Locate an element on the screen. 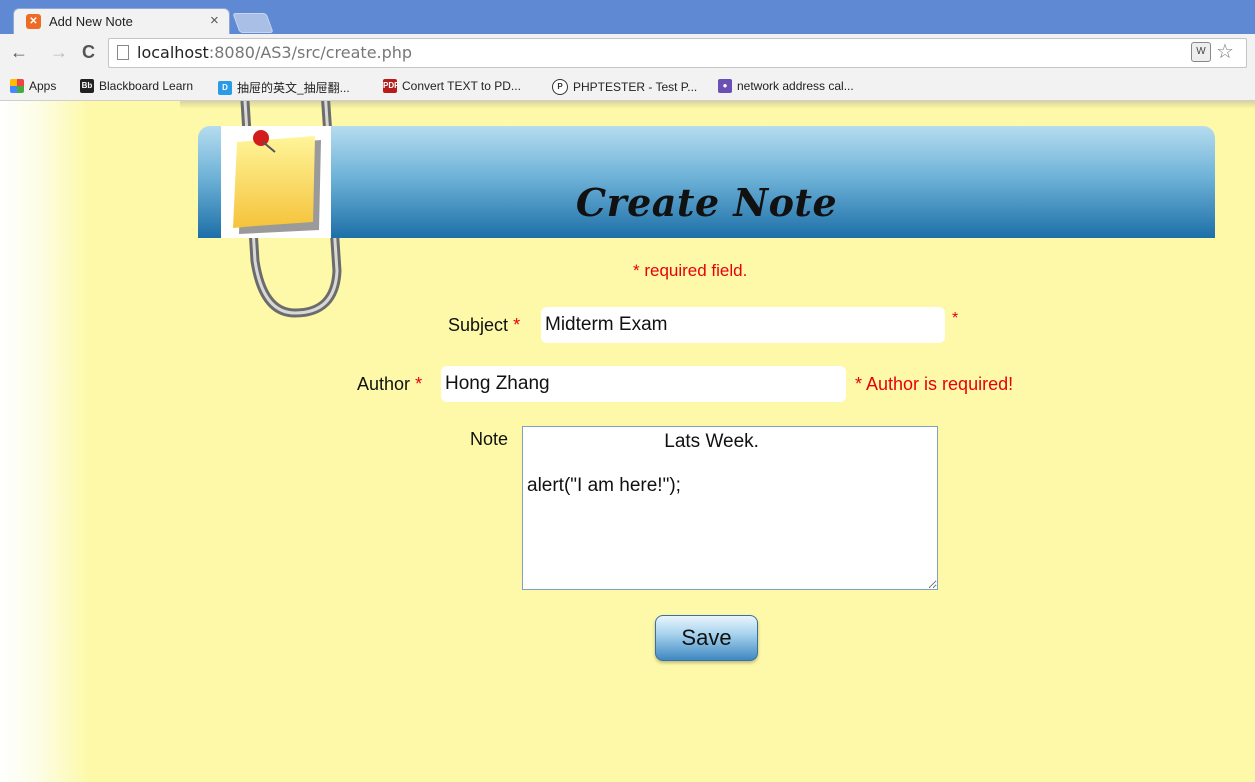  bookmark-star-icon: ☆ is located at coordinates (1225, 51).